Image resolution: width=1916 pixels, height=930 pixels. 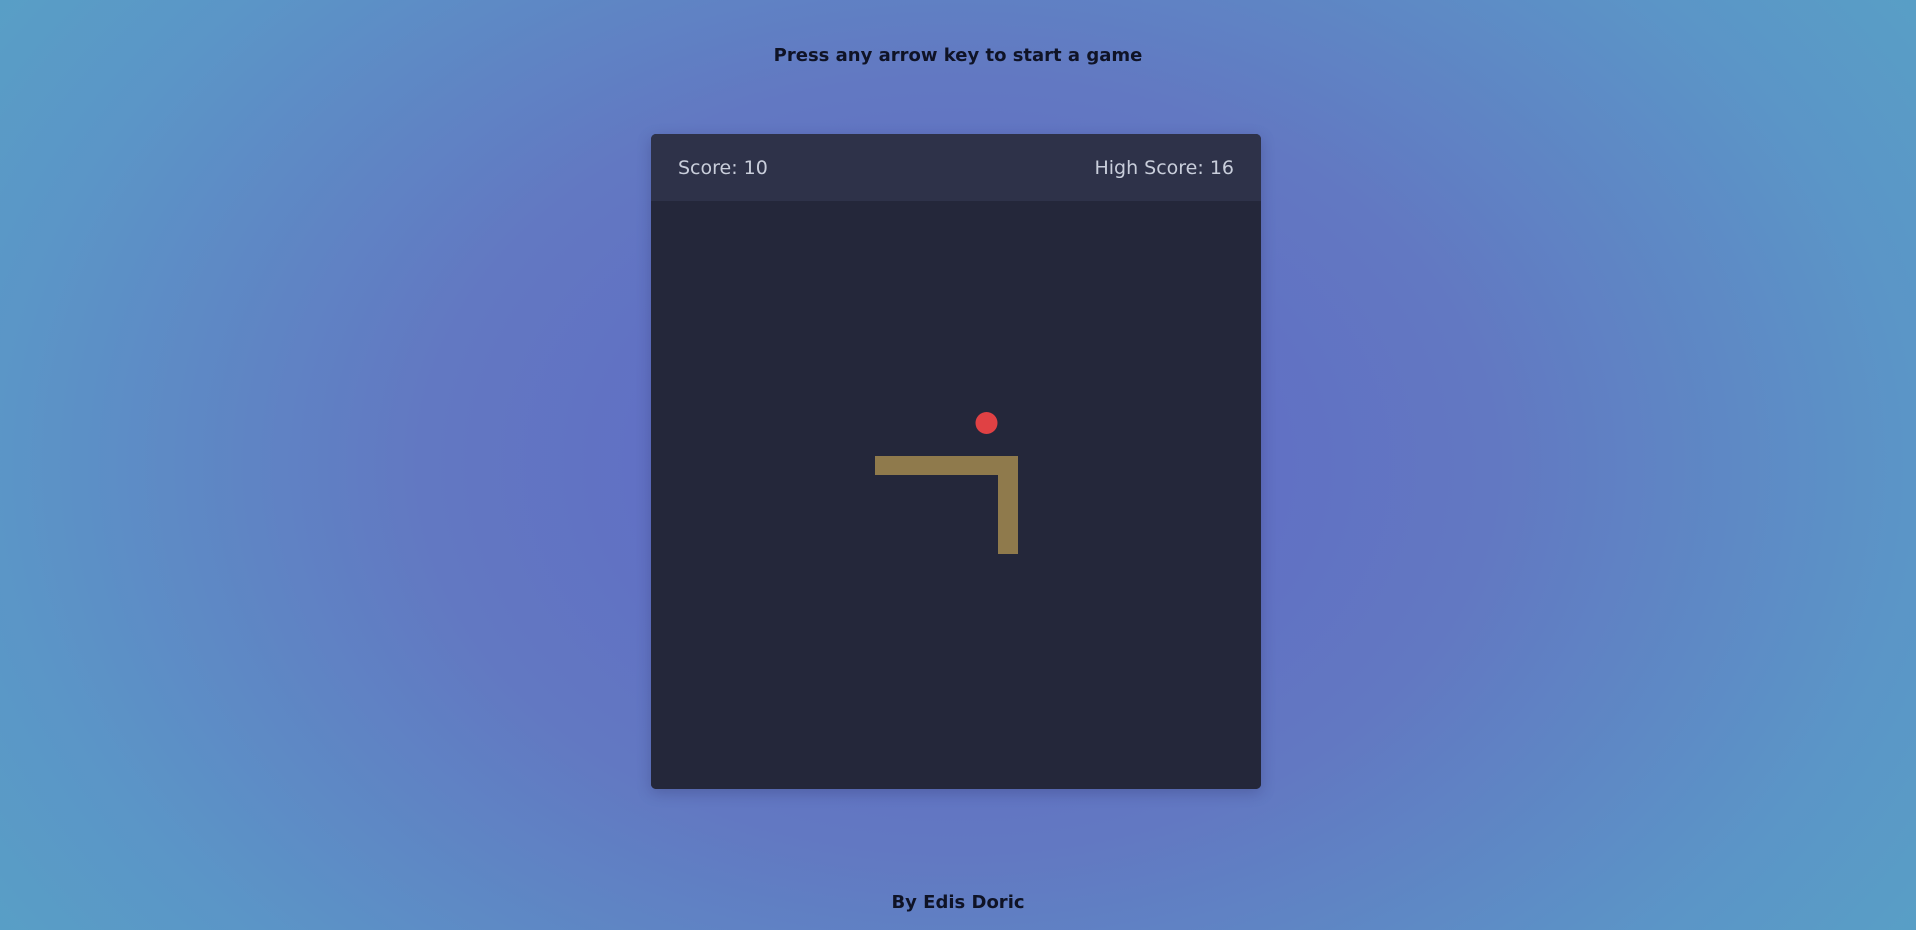 What do you see at coordinates (958, 55) in the screenshot?
I see `start-instructions: Press any arrow key to start a game` at bounding box center [958, 55].